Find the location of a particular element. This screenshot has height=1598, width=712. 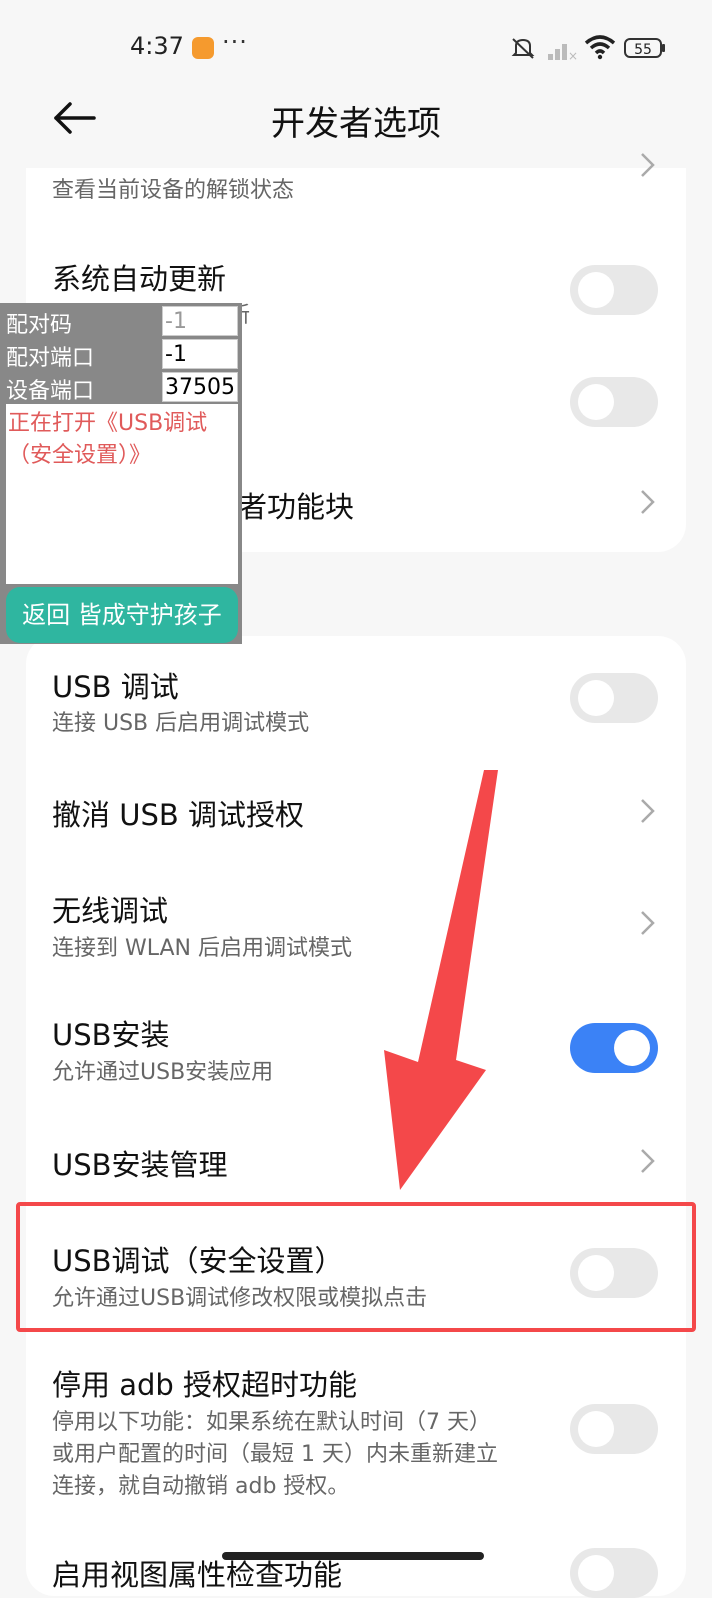

header-mask is located at coordinates (356, 155).